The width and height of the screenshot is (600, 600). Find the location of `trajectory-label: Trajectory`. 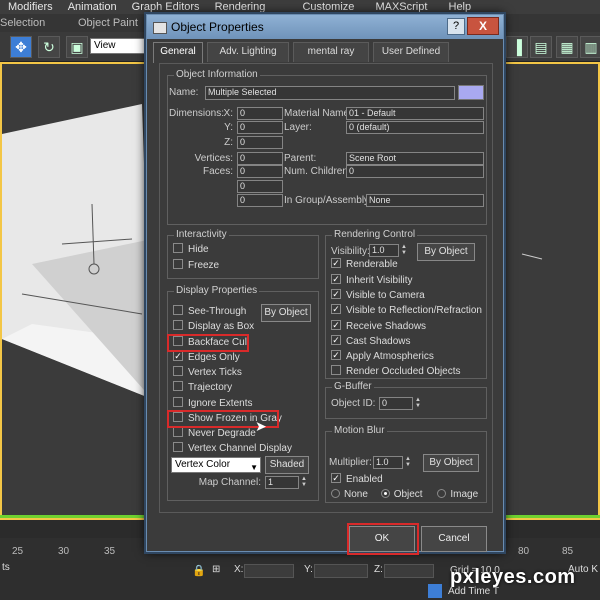

trajectory-label: Trajectory is located at coordinates (210, 387).